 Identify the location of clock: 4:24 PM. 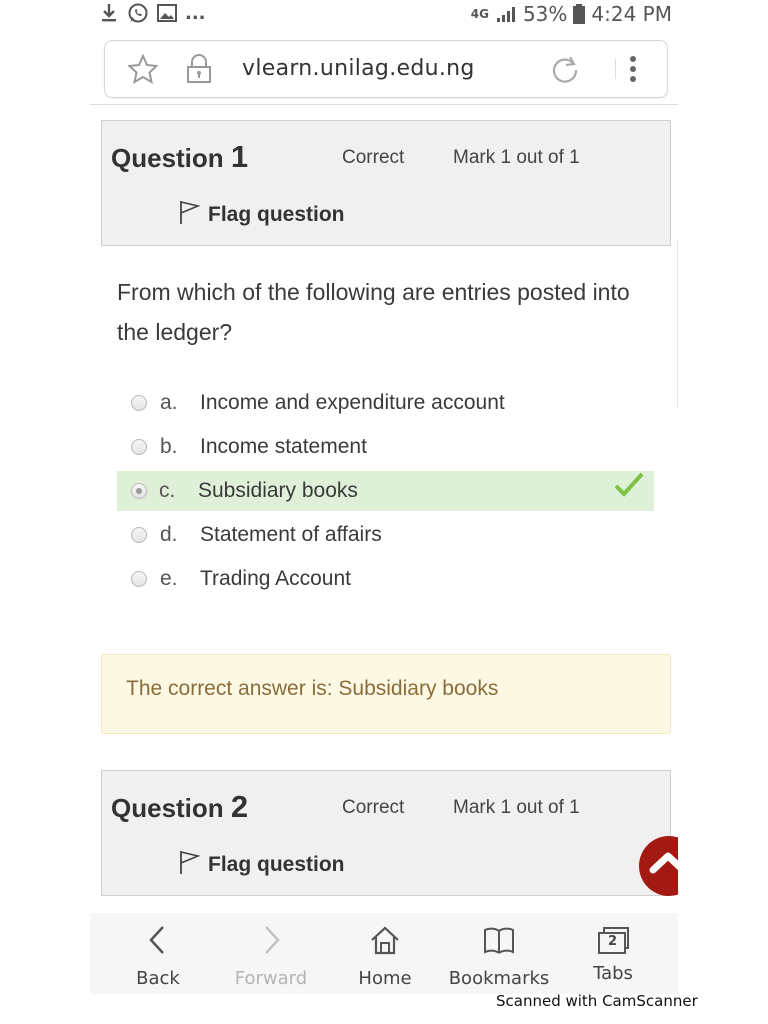
(631, 14).